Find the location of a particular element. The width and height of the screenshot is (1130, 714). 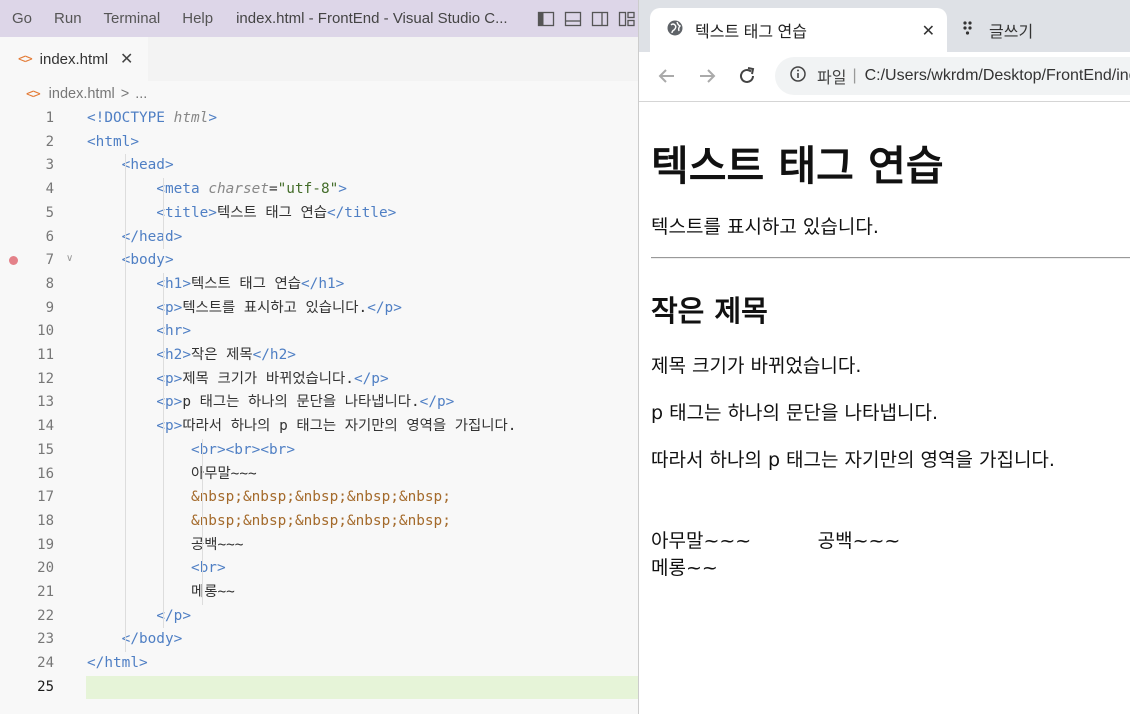

editor-tab-index-html: <> index.html ✕ is located at coordinates (74, 59).